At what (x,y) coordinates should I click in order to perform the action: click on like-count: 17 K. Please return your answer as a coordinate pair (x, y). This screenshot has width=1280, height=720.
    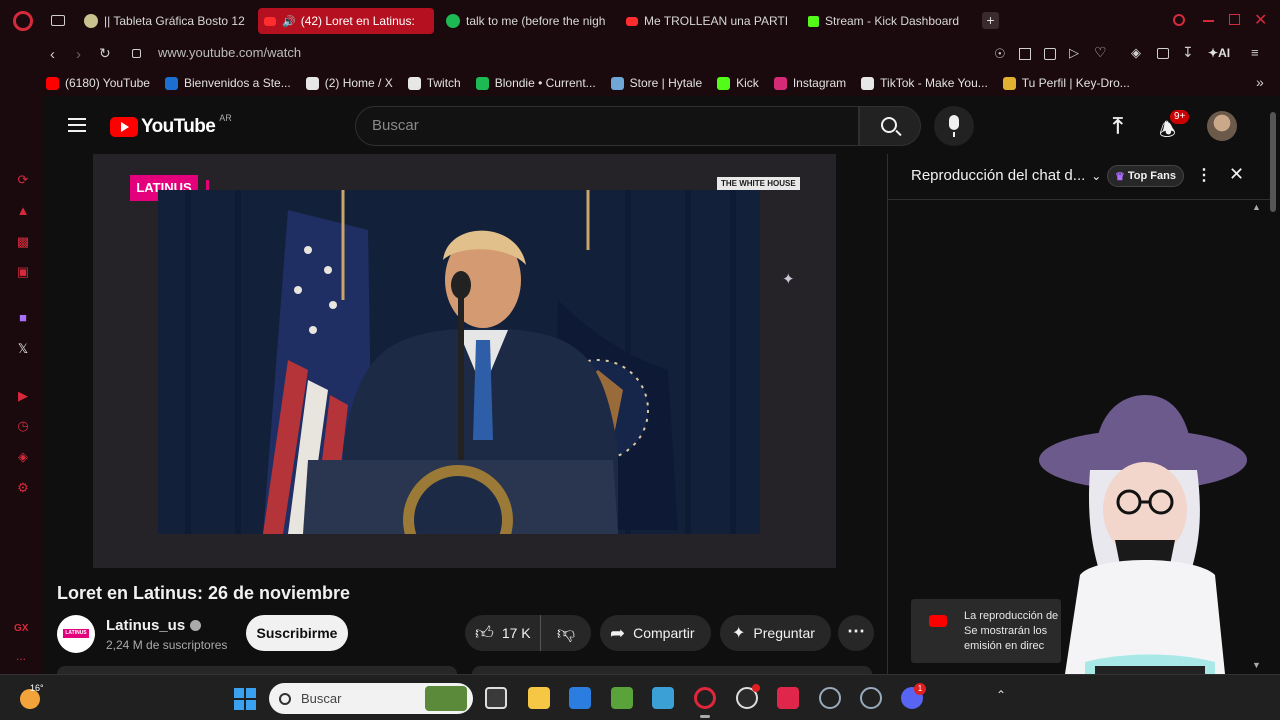
    Looking at the image, I should click on (516, 633).